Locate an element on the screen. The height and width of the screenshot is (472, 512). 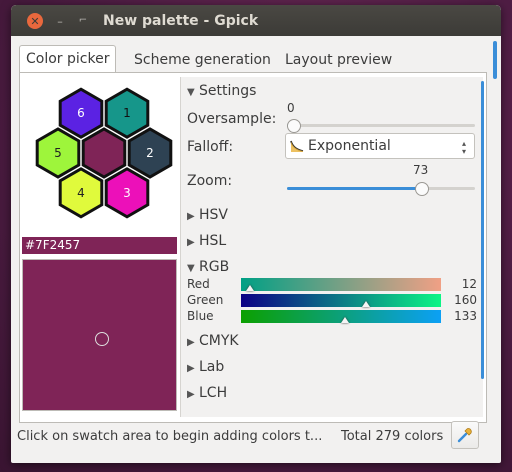
hexagon-swatch-1: 1 is located at coordinates (127, 113).